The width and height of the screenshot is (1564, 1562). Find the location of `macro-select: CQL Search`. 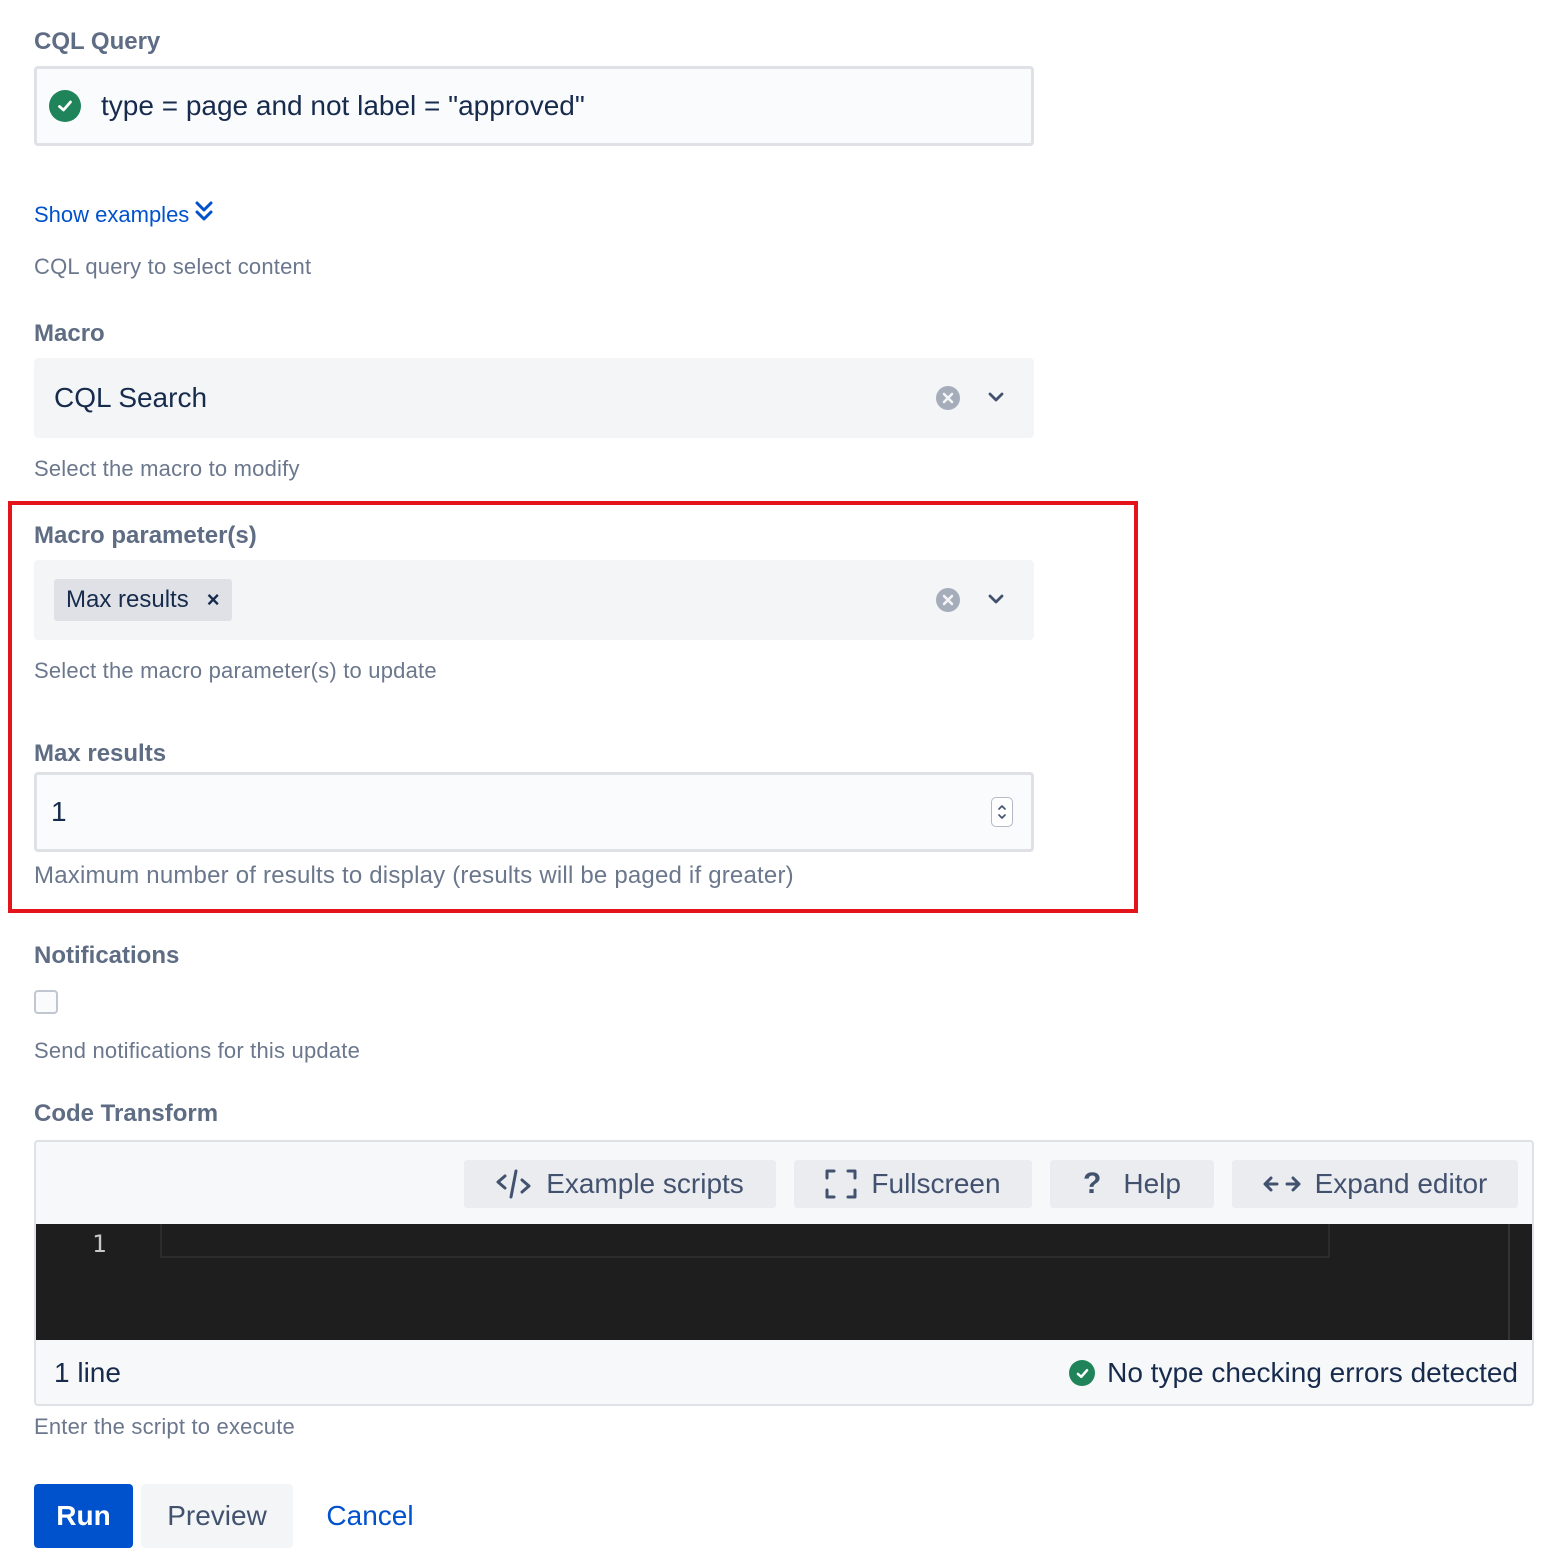

macro-select: CQL Search is located at coordinates (534, 398).